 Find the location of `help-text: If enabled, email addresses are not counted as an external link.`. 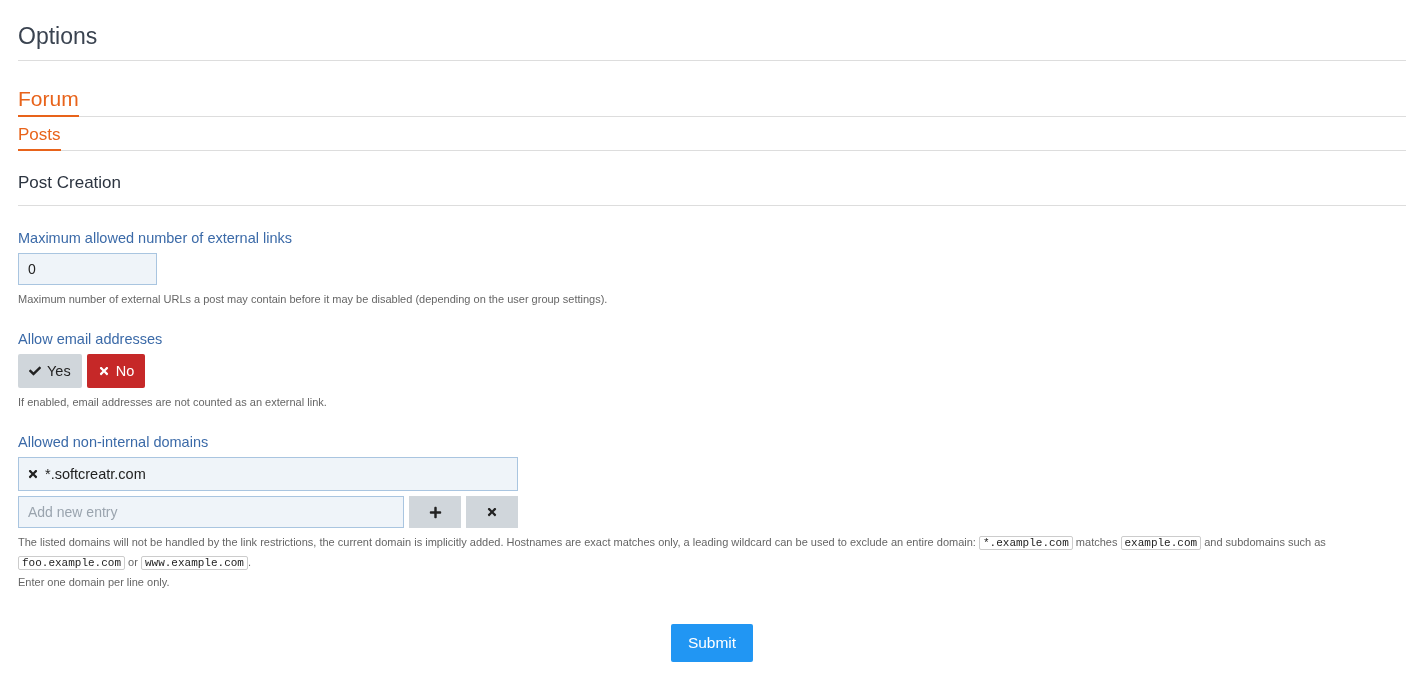

help-text: If enabled, email addresses are not counted as an external link. is located at coordinates (173, 402).